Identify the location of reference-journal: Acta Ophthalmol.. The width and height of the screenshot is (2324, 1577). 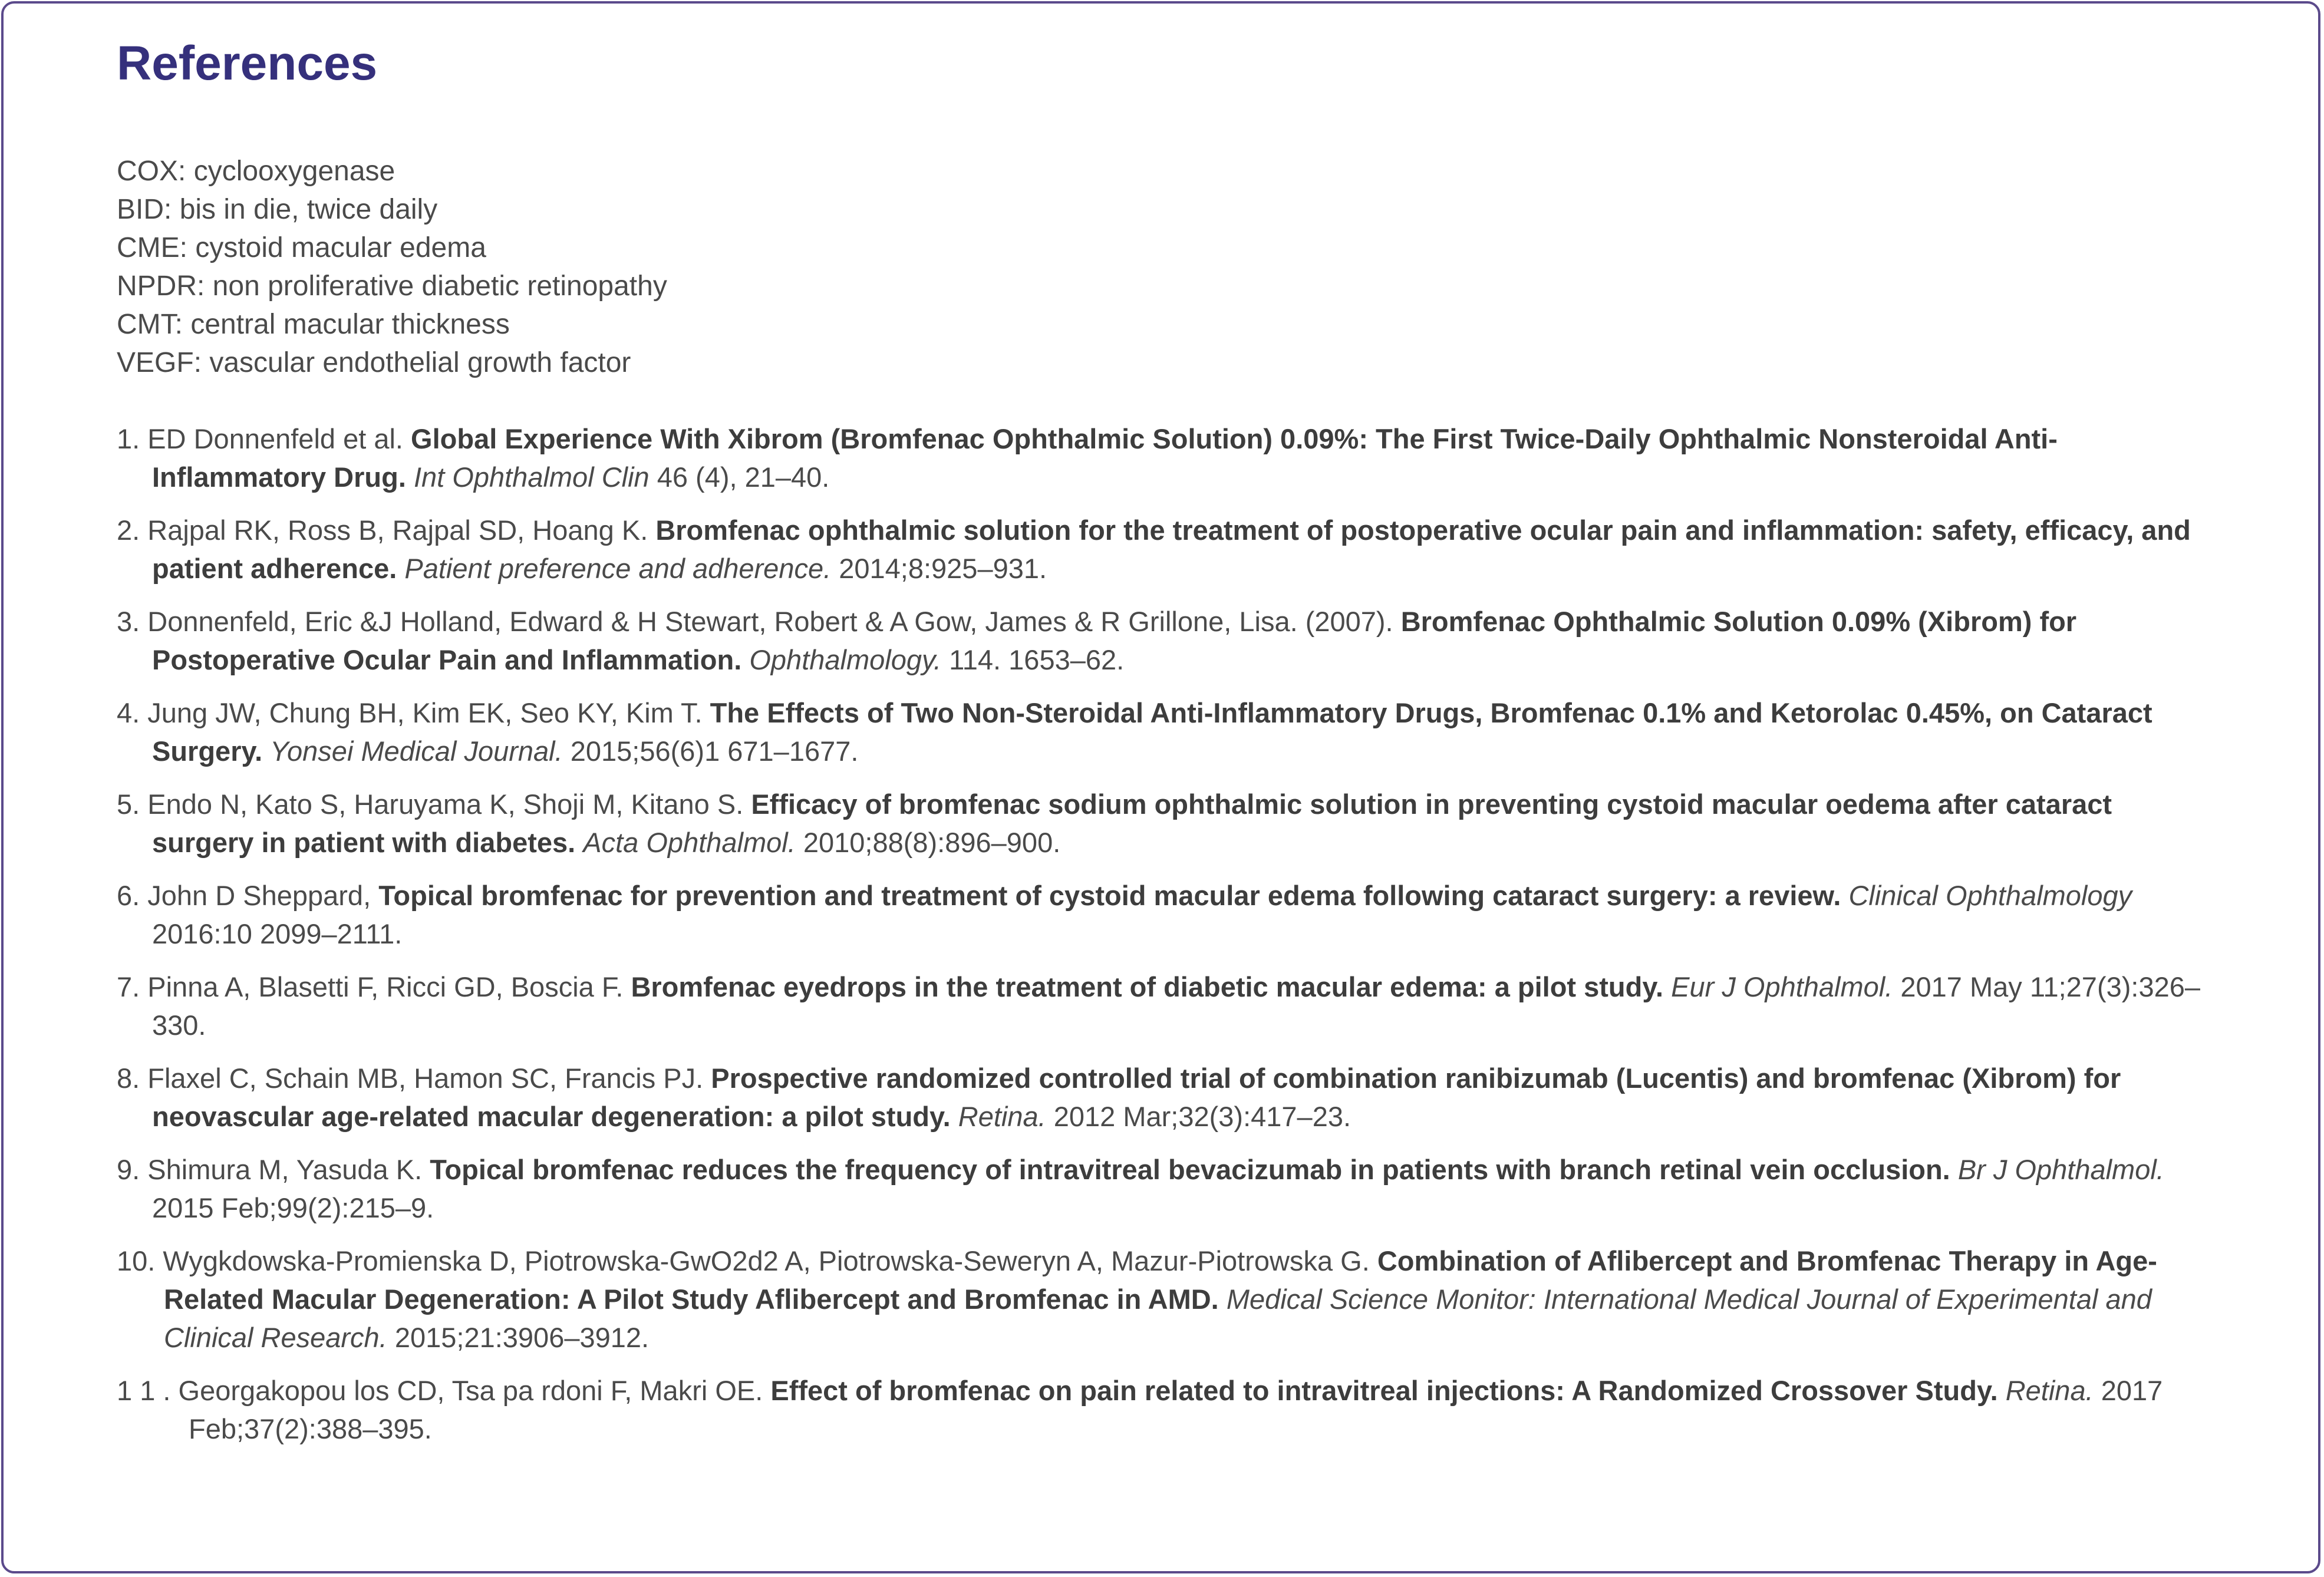
(689, 843).